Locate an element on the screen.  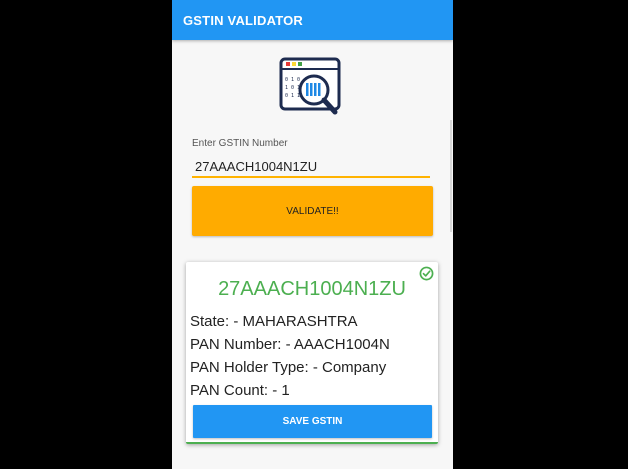
gst-search-icon: 0 1 0 1 0 1 0 1 1 is located at coordinates (310, 86).